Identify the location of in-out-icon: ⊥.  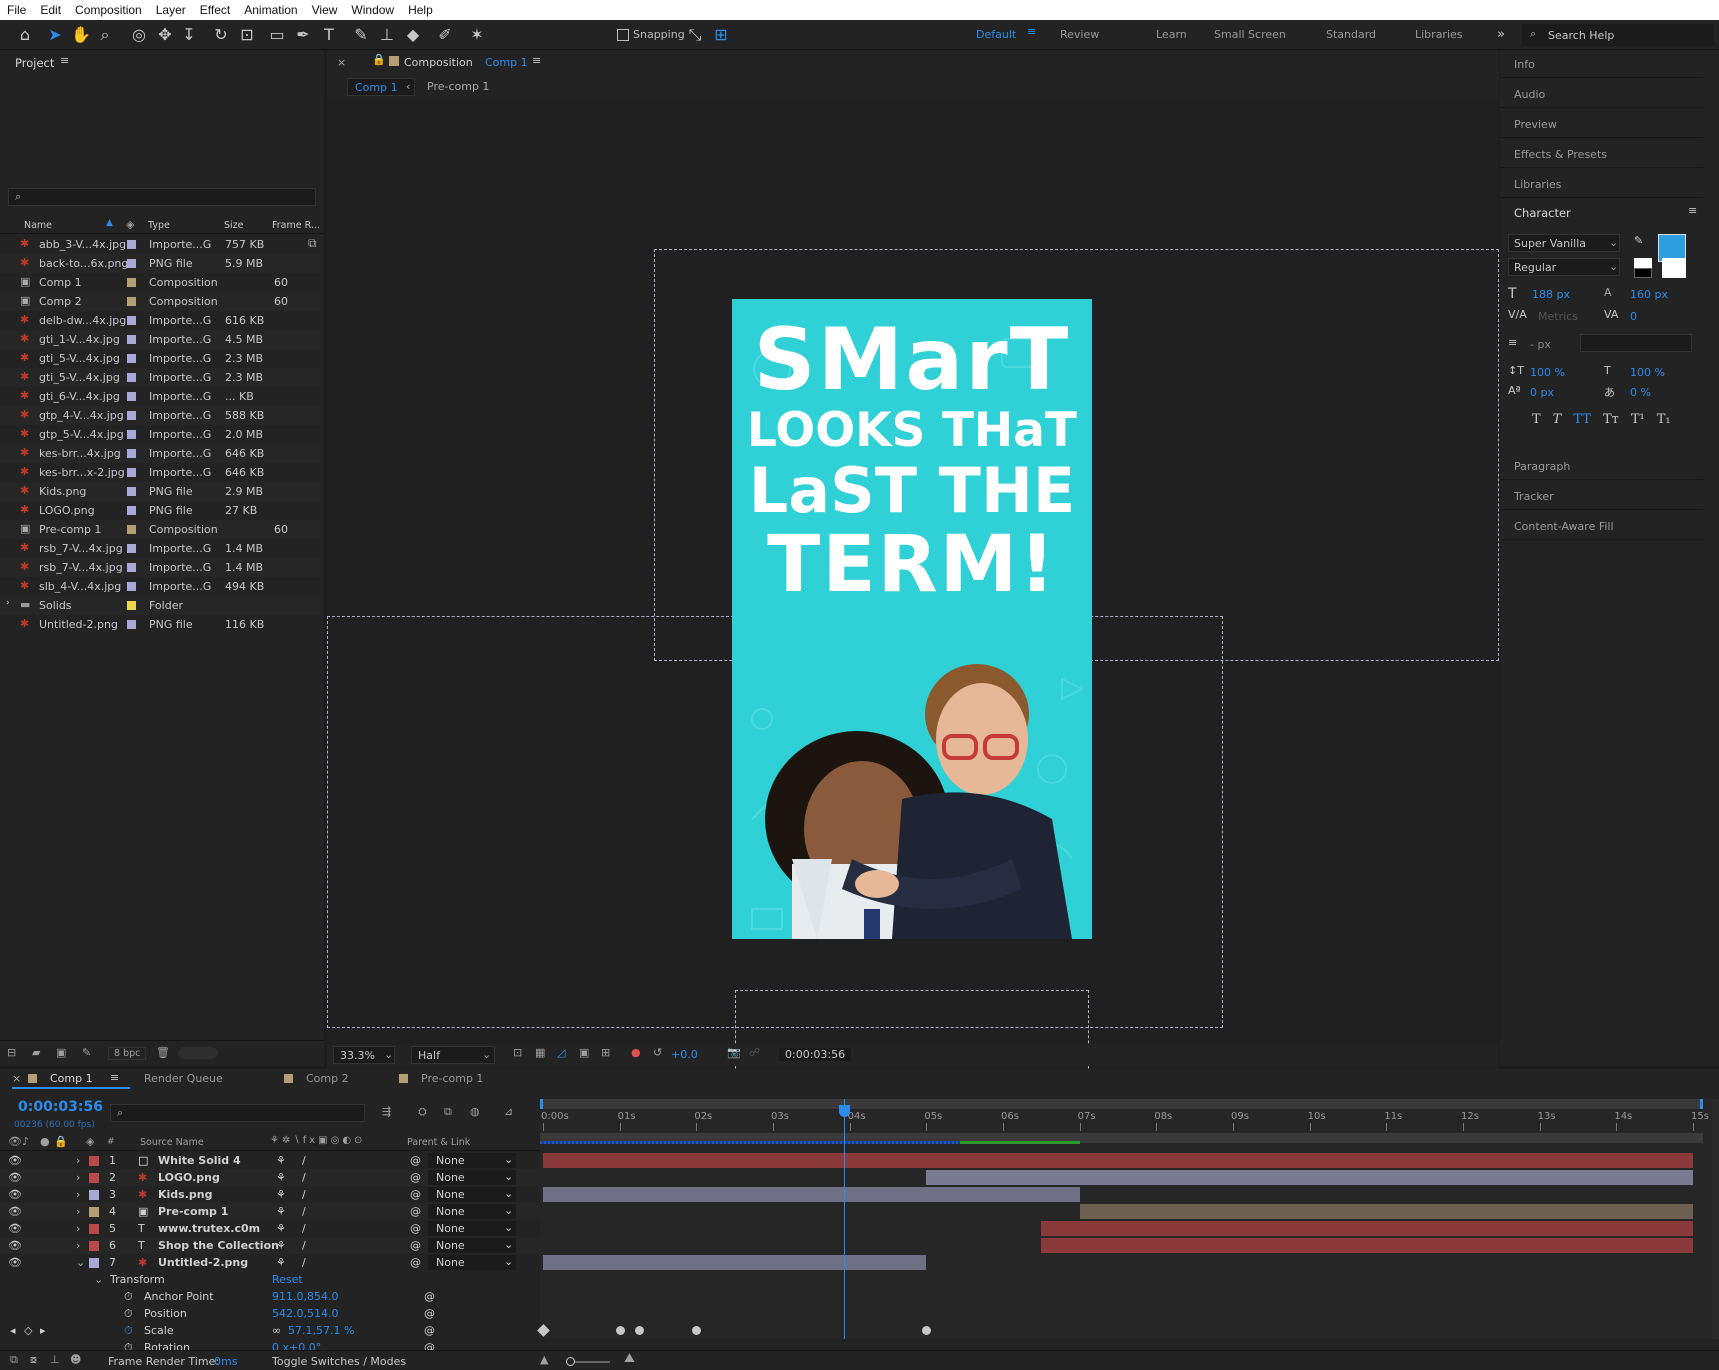
(55, 1359).